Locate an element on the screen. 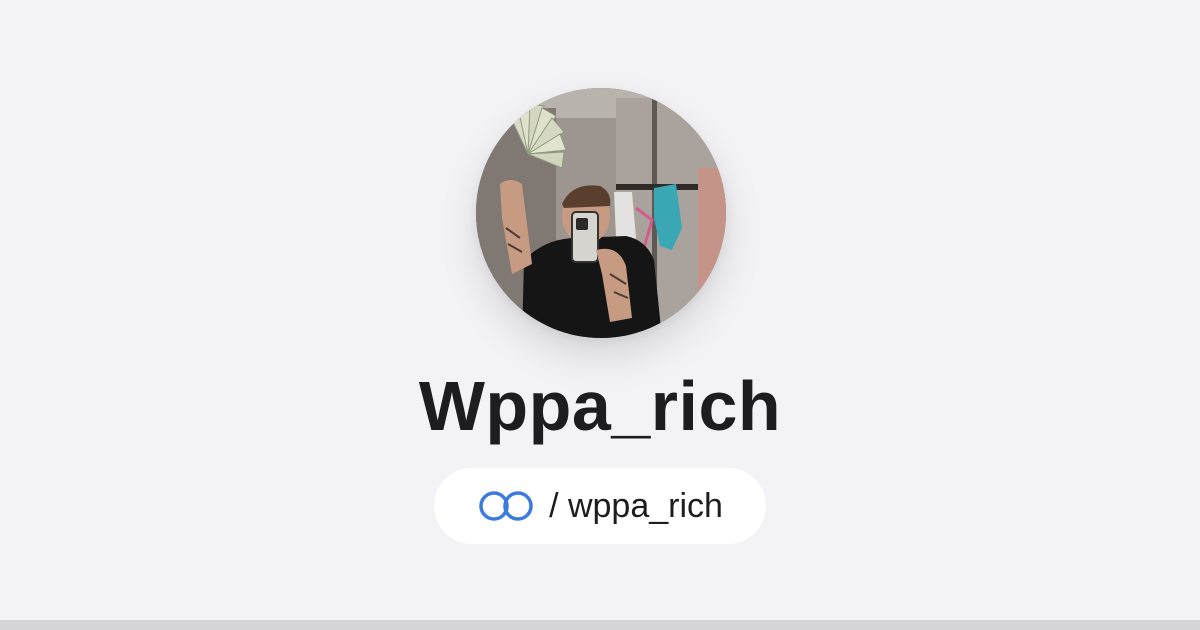  bottom-divider is located at coordinates (600, 625).